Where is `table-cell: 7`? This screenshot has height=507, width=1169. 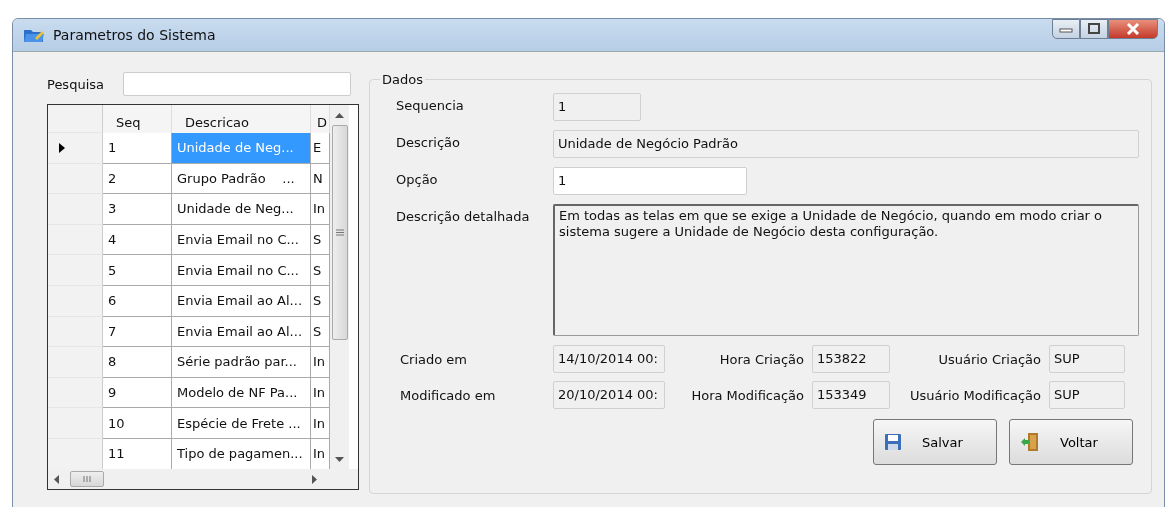
table-cell: 7 is located at coordinates (137, 332).